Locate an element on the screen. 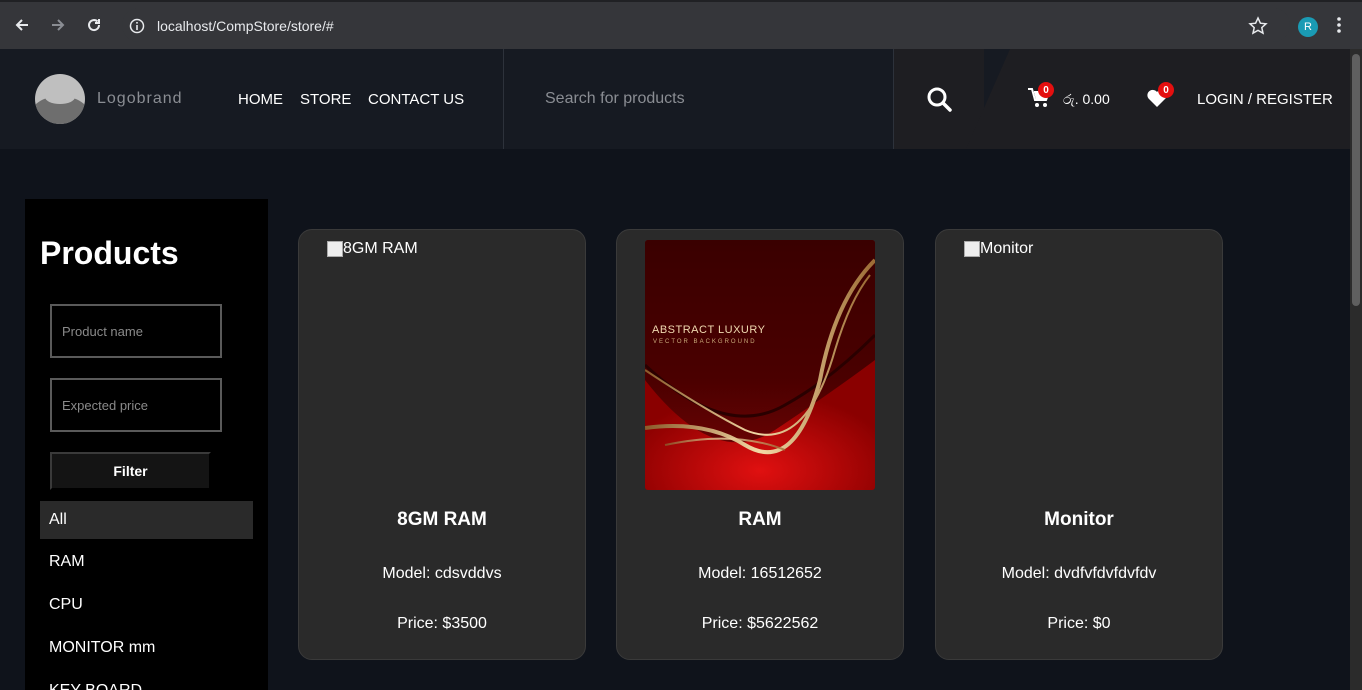 This screenshot has width=1362, height=690. category-ram: RAM is located at coordinates (146, 562).